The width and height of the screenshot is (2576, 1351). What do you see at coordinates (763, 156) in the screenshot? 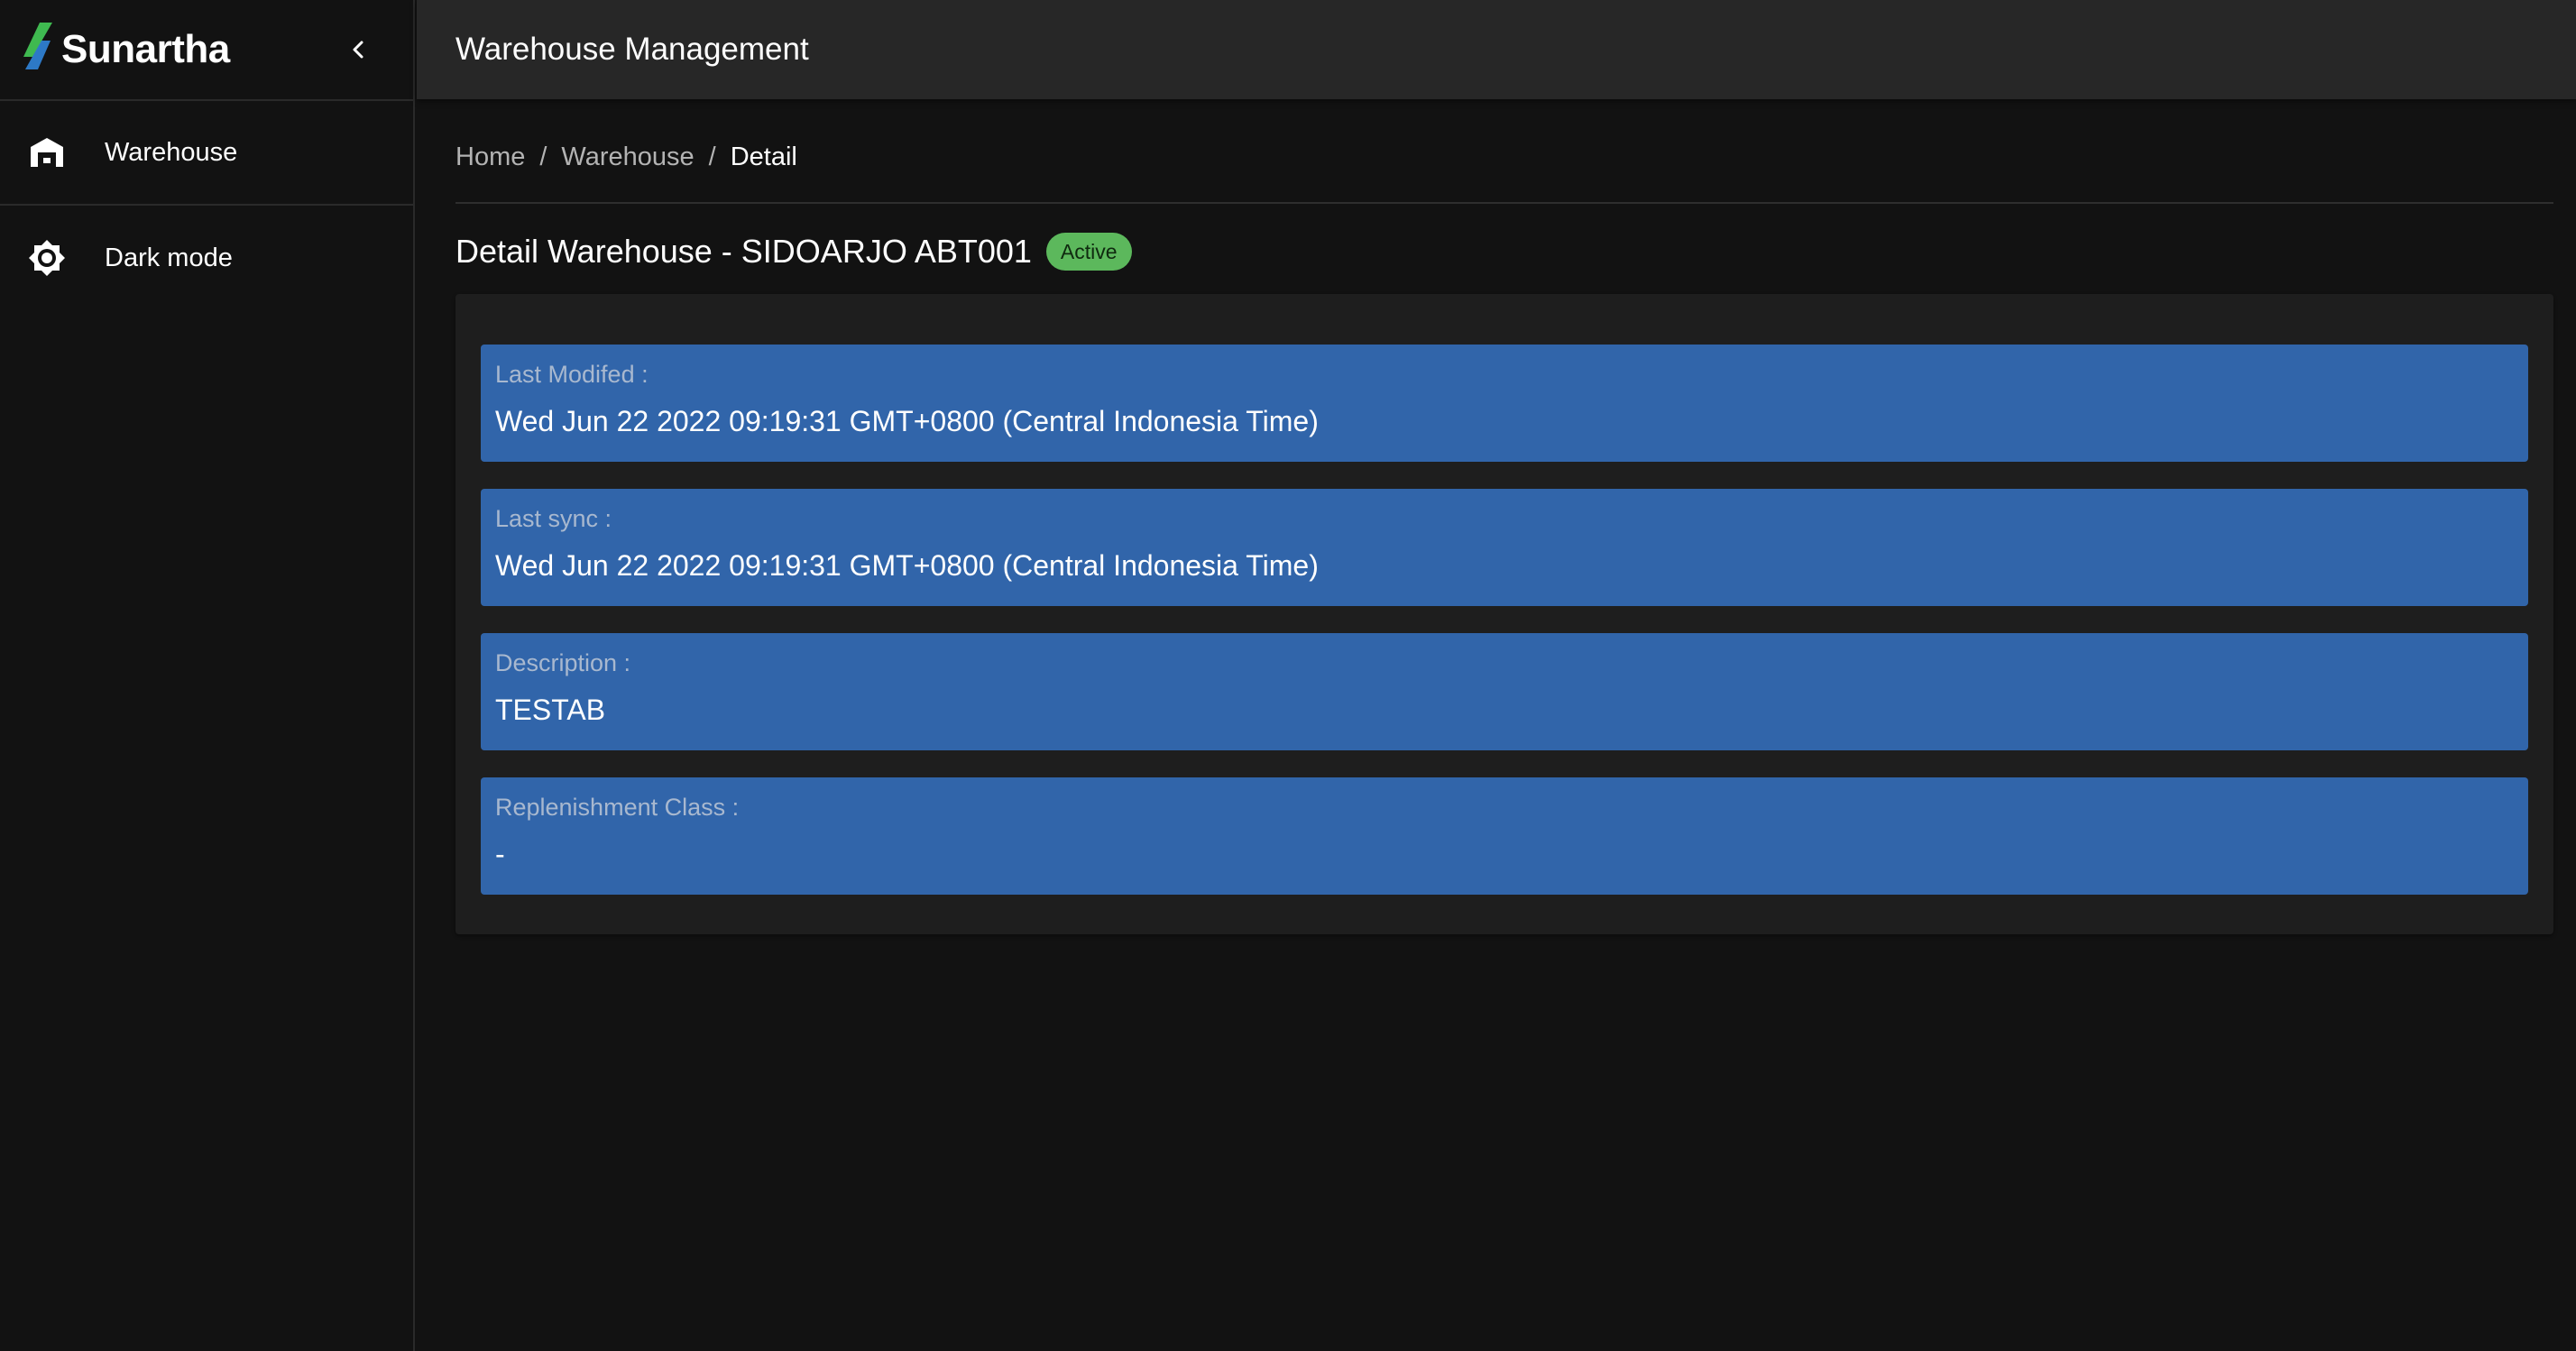
I see `breadcrumb-detail: Detail` at bounding box center [763, 156].